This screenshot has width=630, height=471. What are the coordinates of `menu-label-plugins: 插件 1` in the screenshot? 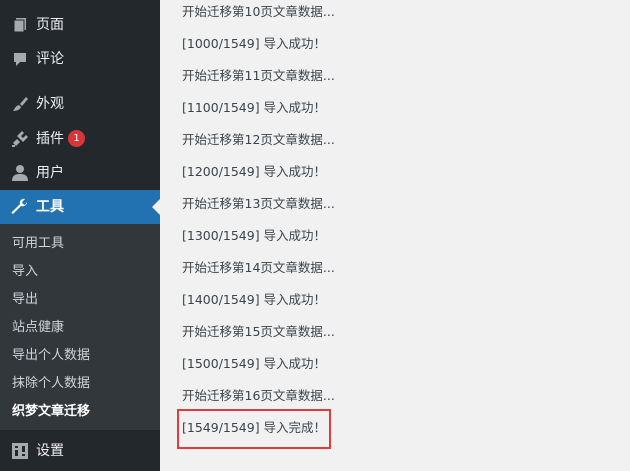 It's located at (60, 138).